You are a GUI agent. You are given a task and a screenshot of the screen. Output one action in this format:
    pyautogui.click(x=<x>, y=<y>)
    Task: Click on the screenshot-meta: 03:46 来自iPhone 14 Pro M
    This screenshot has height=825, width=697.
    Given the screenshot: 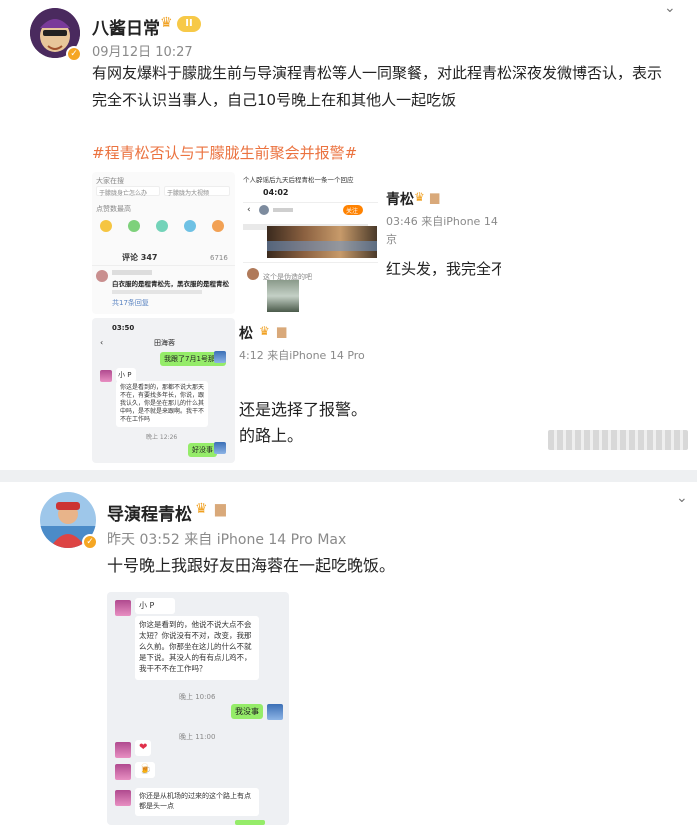 What is the action you would take?
    pyautogui.click(x=443, y=221)
    